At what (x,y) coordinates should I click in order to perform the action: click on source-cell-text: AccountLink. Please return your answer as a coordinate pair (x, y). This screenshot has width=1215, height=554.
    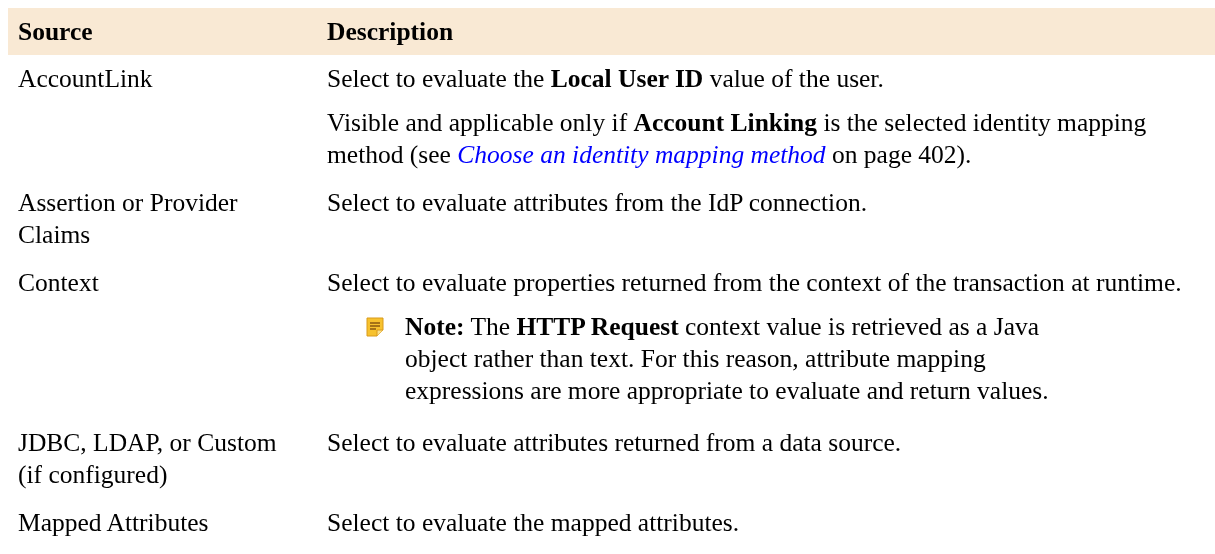
    Looking at the image, I should click on (85, 79).